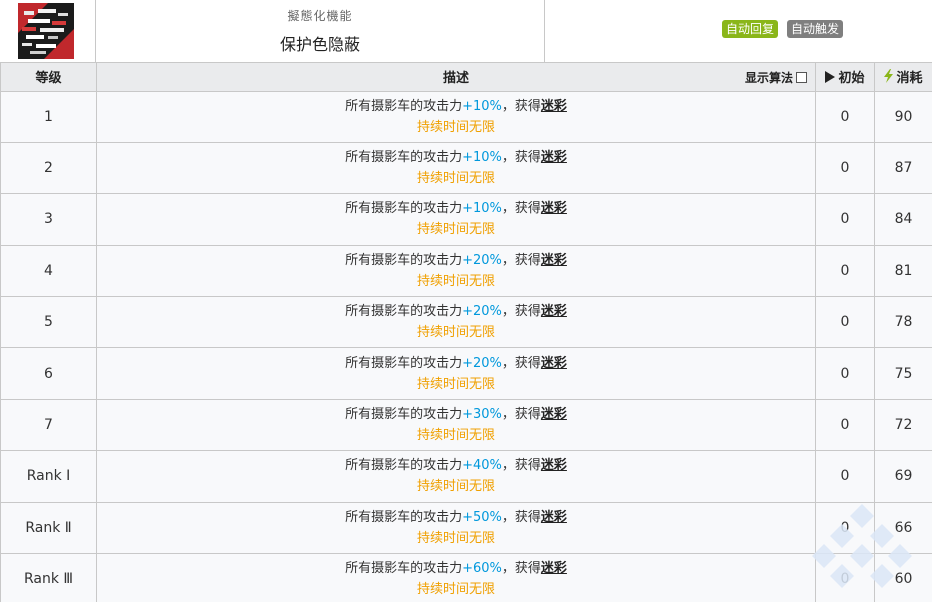  I want to click on table-row: Rank Ⅱ 所有摄影车的攻击力+50%，获得迷彩 持续时间无限 0 66, so click(466, 528).